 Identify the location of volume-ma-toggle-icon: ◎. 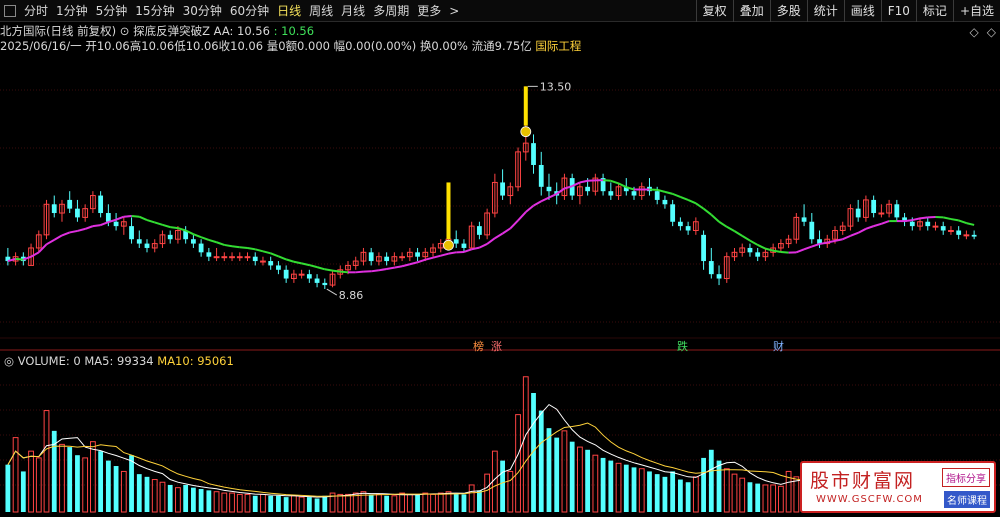
(9, 361).